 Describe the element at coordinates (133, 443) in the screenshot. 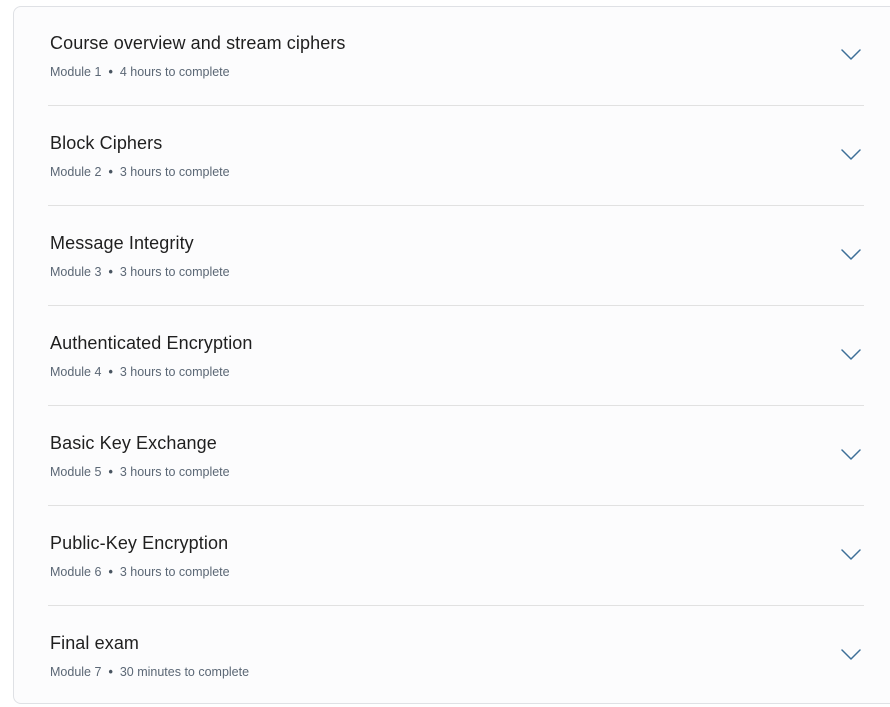

I see `module-title: Basic Key Exchange` at that location.